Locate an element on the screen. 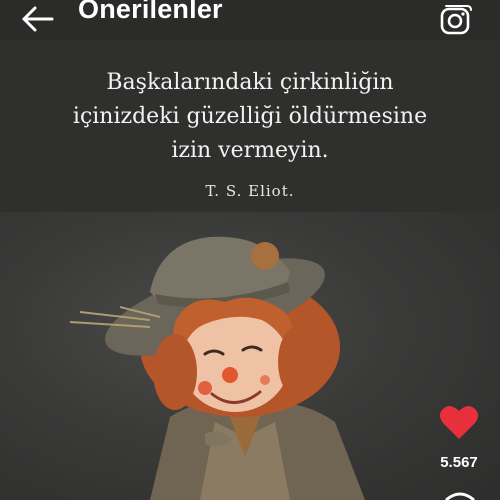 This screenshot has width=500, height=500. quote-author: T. S. Eliot. is located at coordinates (250, 191).